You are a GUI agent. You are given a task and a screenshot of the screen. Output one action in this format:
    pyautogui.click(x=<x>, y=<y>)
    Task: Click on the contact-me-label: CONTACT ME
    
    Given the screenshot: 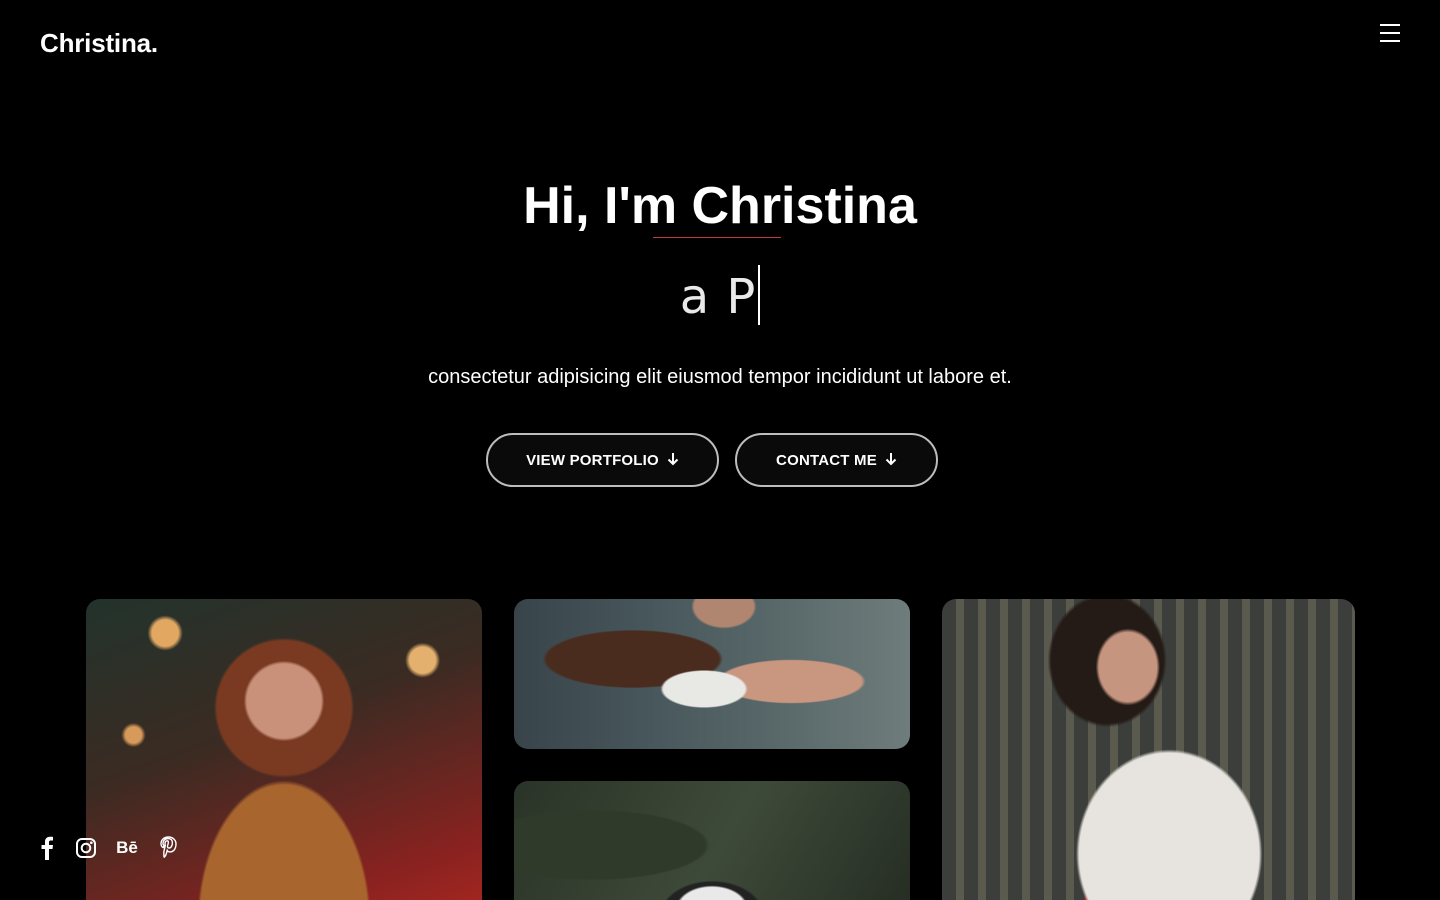 What is the action you would take?
    pyautogui.click(x=826, y=460)
    